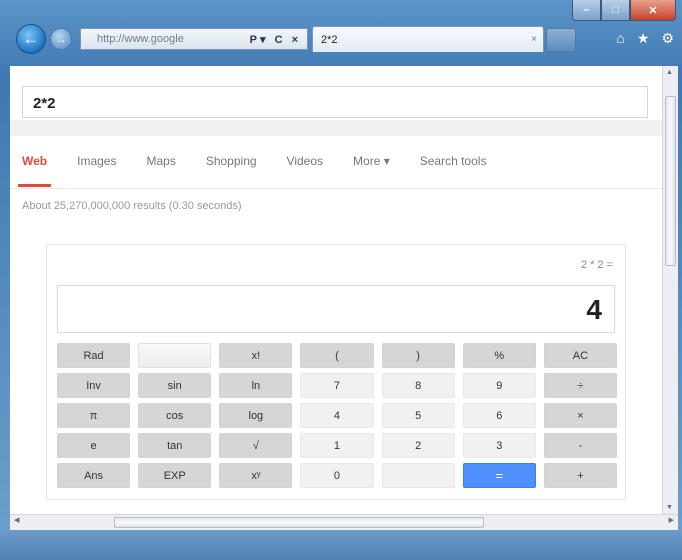 This screenshot has width=682, height=560. I want to click on forward-button: →, so click(61, 39).